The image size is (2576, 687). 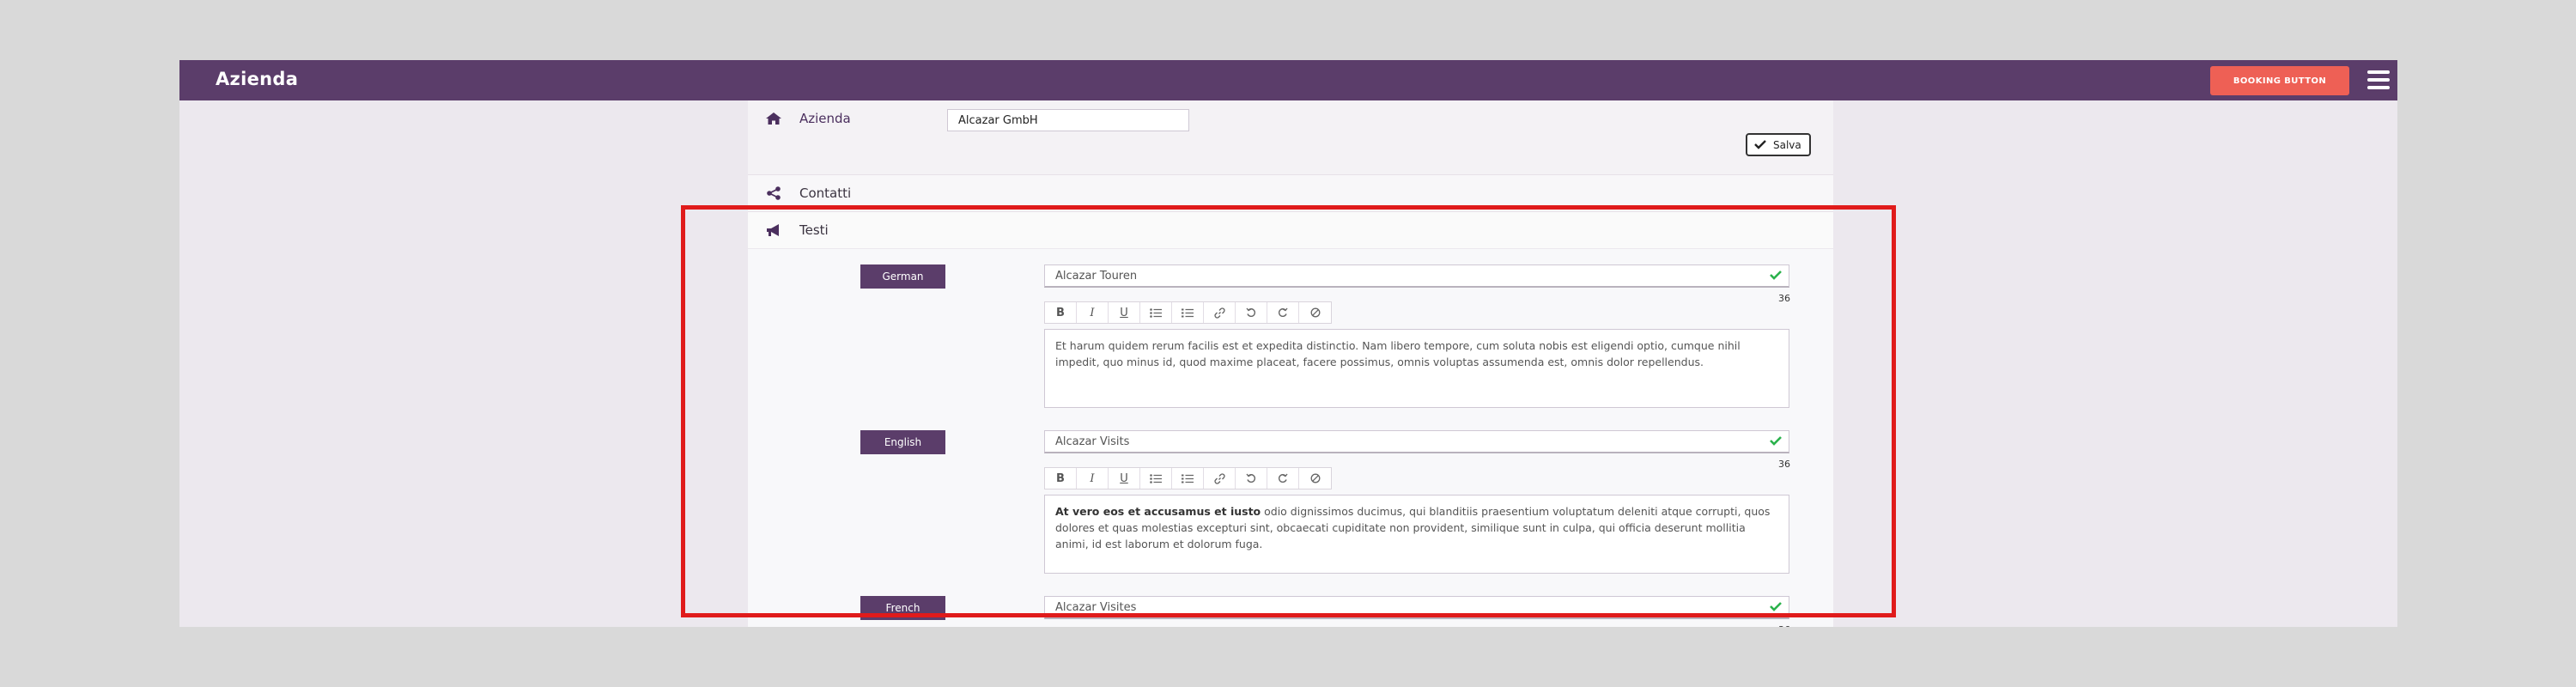 What do you see at coordinates (773, 118) in the screenshot?
I see `home-icon` at bounding box center [773, 118].